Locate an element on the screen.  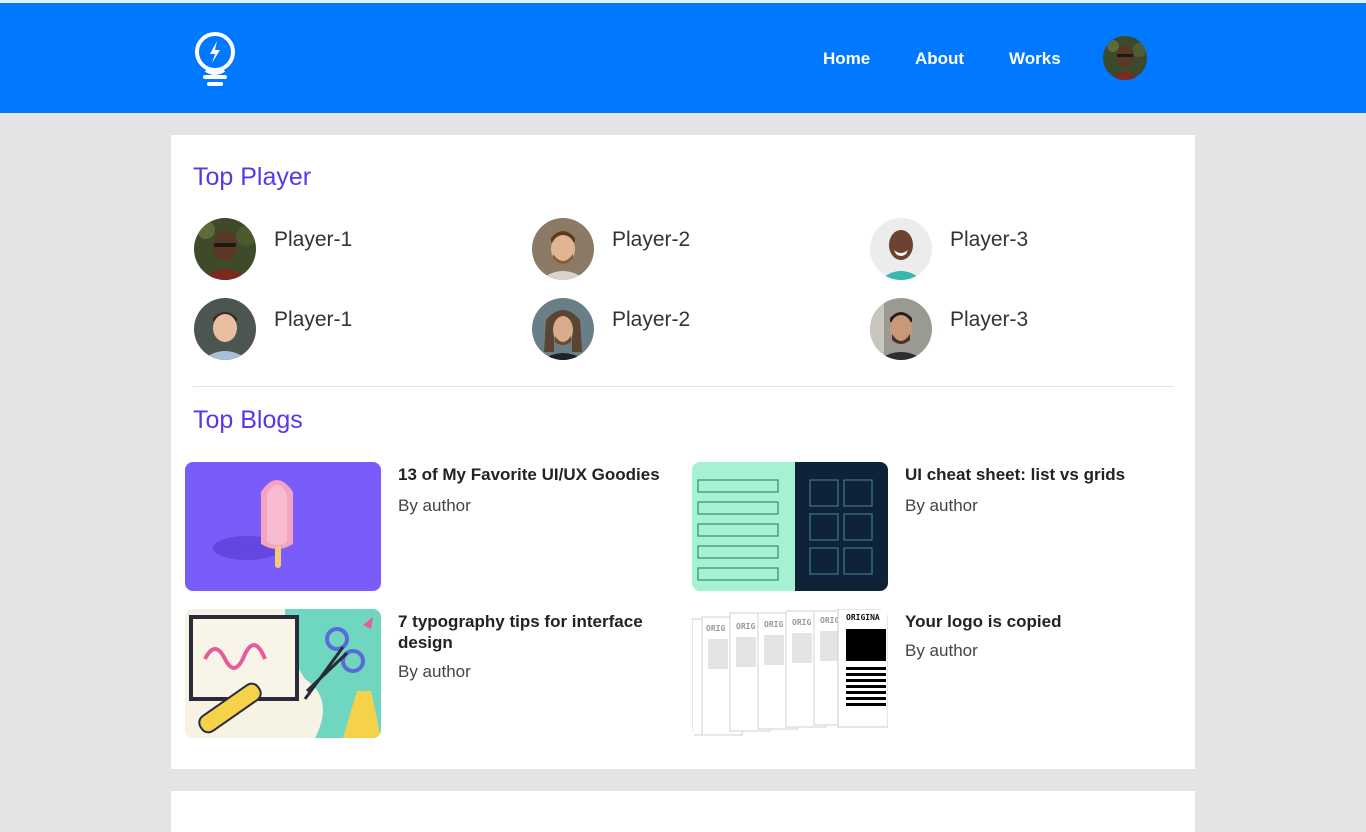
thumb-original-text: ORIGINA is located at coordinates (863, 617).